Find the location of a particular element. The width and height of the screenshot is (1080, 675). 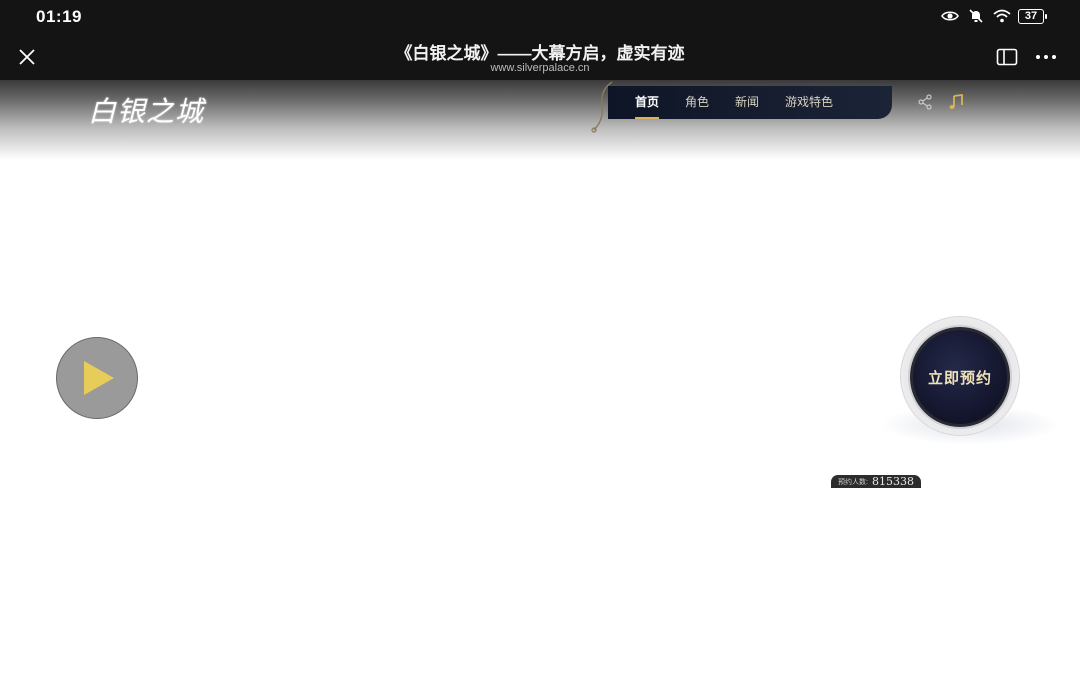

battery-icon: 37 is located at coordinates (1032, 16).